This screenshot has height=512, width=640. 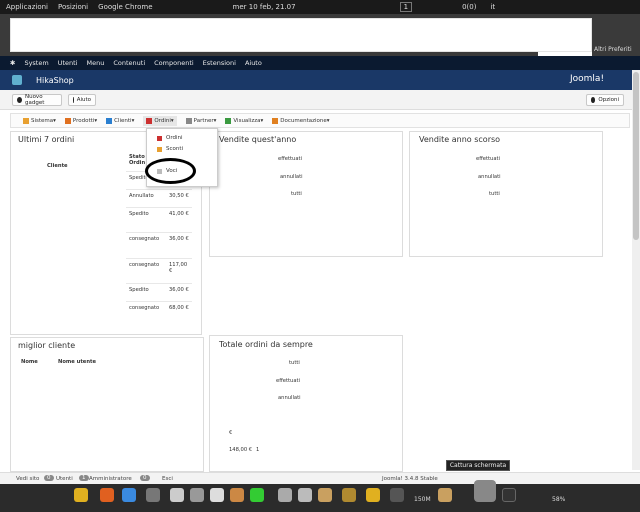 I want to click on best-customer-panel: miglior cliente Nome Nome utente, so click(x=107, y=404).